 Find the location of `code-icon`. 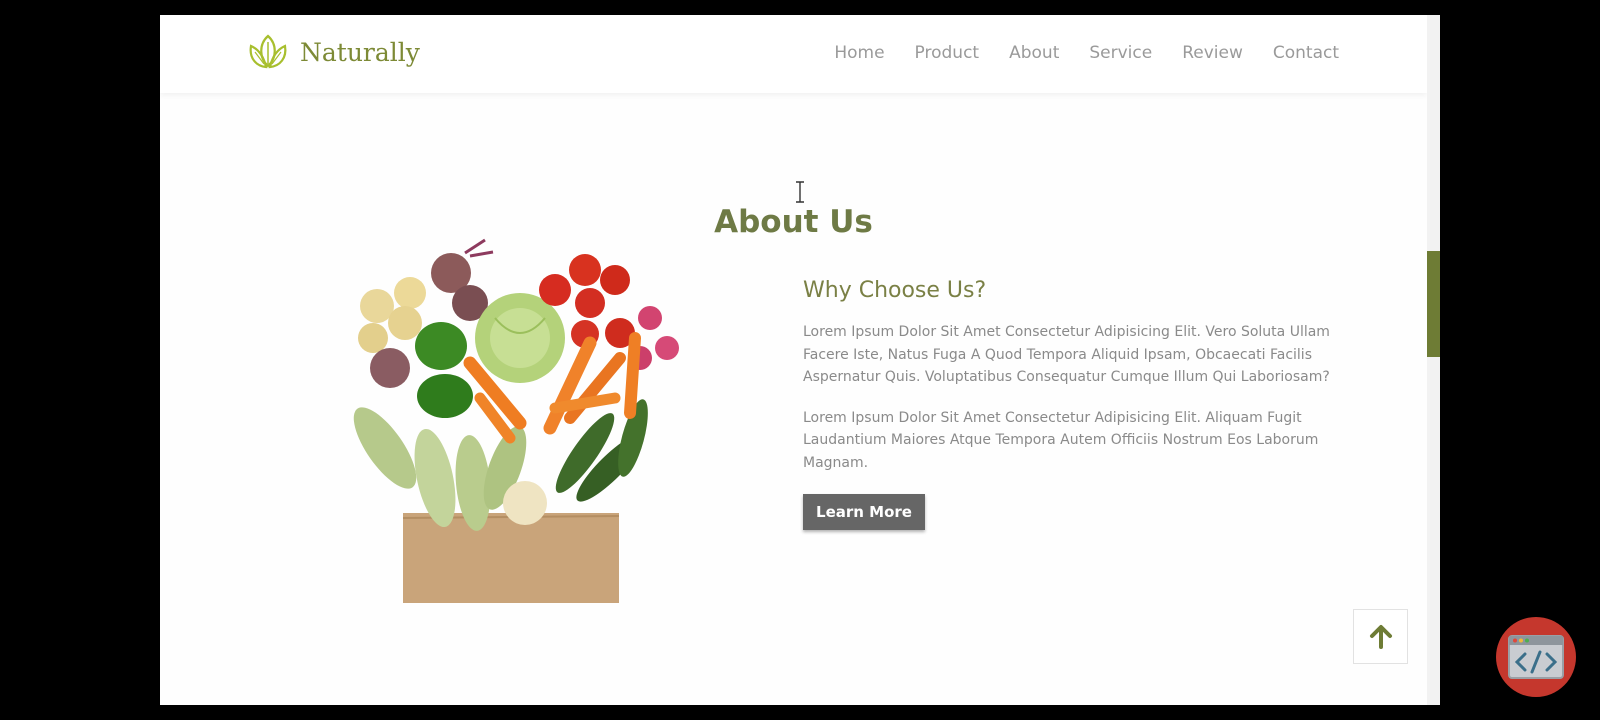

code-icon is located at coordinates (1536, 657).